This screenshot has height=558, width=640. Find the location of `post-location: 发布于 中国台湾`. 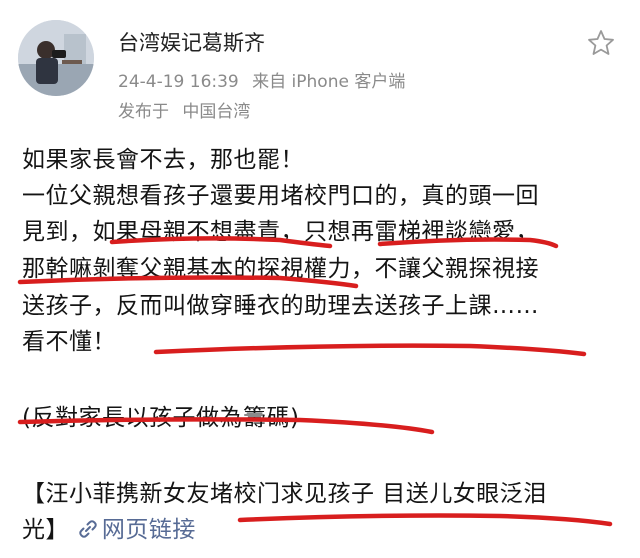

post-location: 发布于 中国台湾 is located at coordinates (184, 109).